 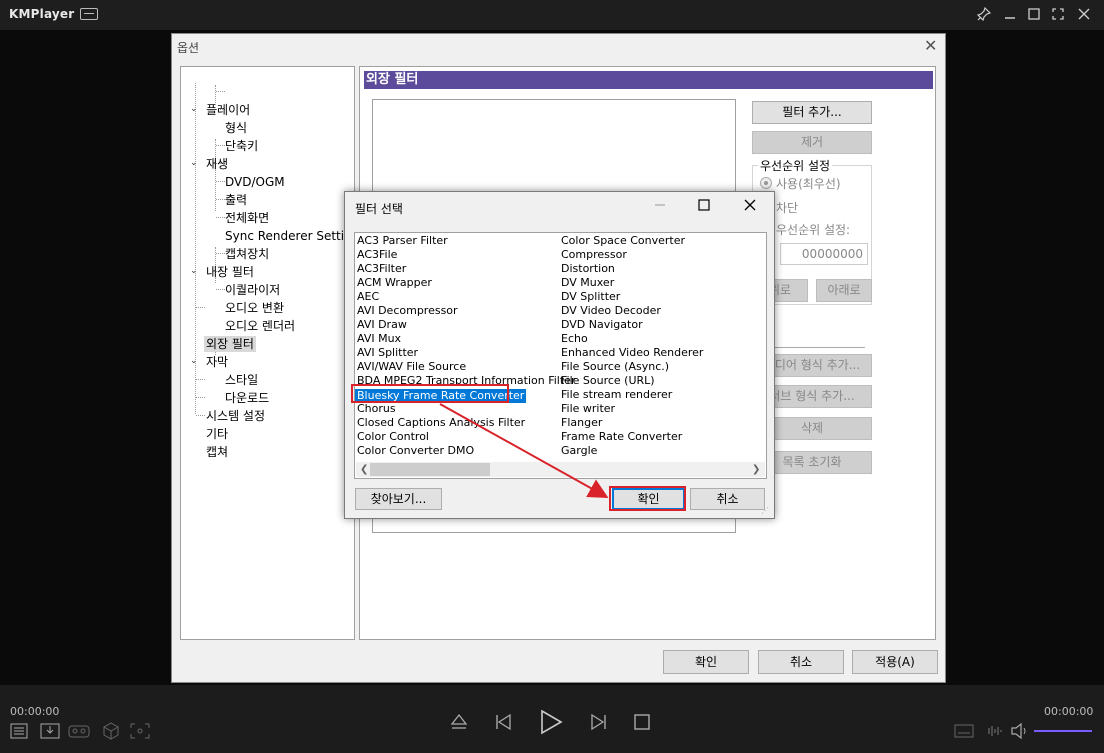 What do you see at coordinates (631, 367) in the screenshot?
I see `list-item: File Source (Async.)` at bounding box center [631, 367].